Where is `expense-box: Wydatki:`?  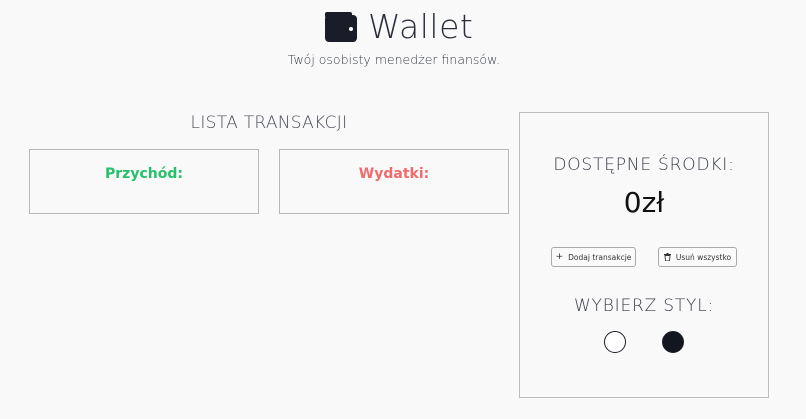 expense-box: Wydatki: is located at coordinates (394, 181).